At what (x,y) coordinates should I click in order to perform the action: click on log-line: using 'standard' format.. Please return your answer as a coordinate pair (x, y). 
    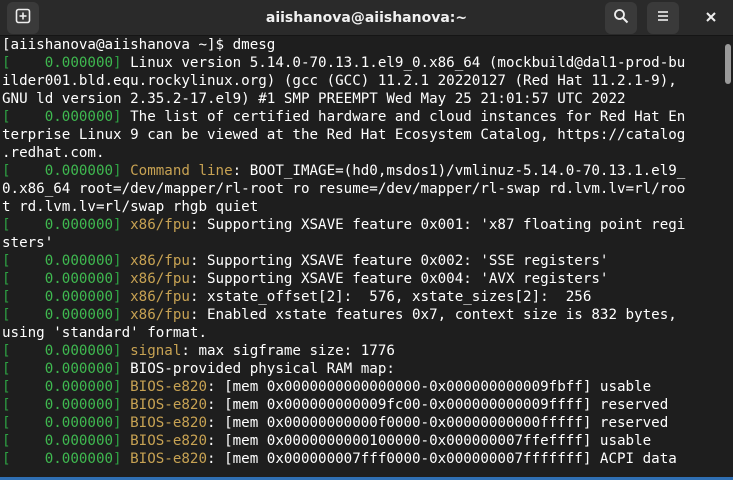
    Looking at the image, I should click on (361, 333).